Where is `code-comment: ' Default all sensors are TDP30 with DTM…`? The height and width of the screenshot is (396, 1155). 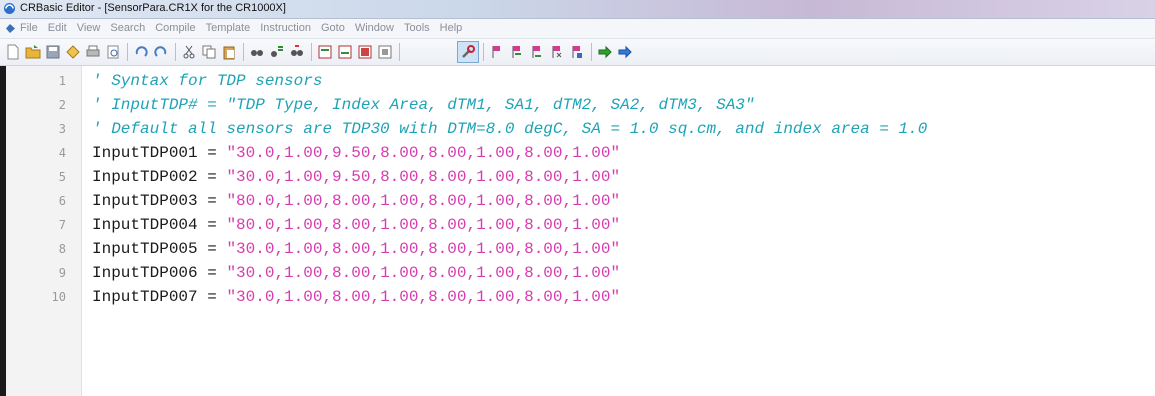 code-comment: ' Default all sensors are TDP30 with DTM… is located at coordinates (510, 129).